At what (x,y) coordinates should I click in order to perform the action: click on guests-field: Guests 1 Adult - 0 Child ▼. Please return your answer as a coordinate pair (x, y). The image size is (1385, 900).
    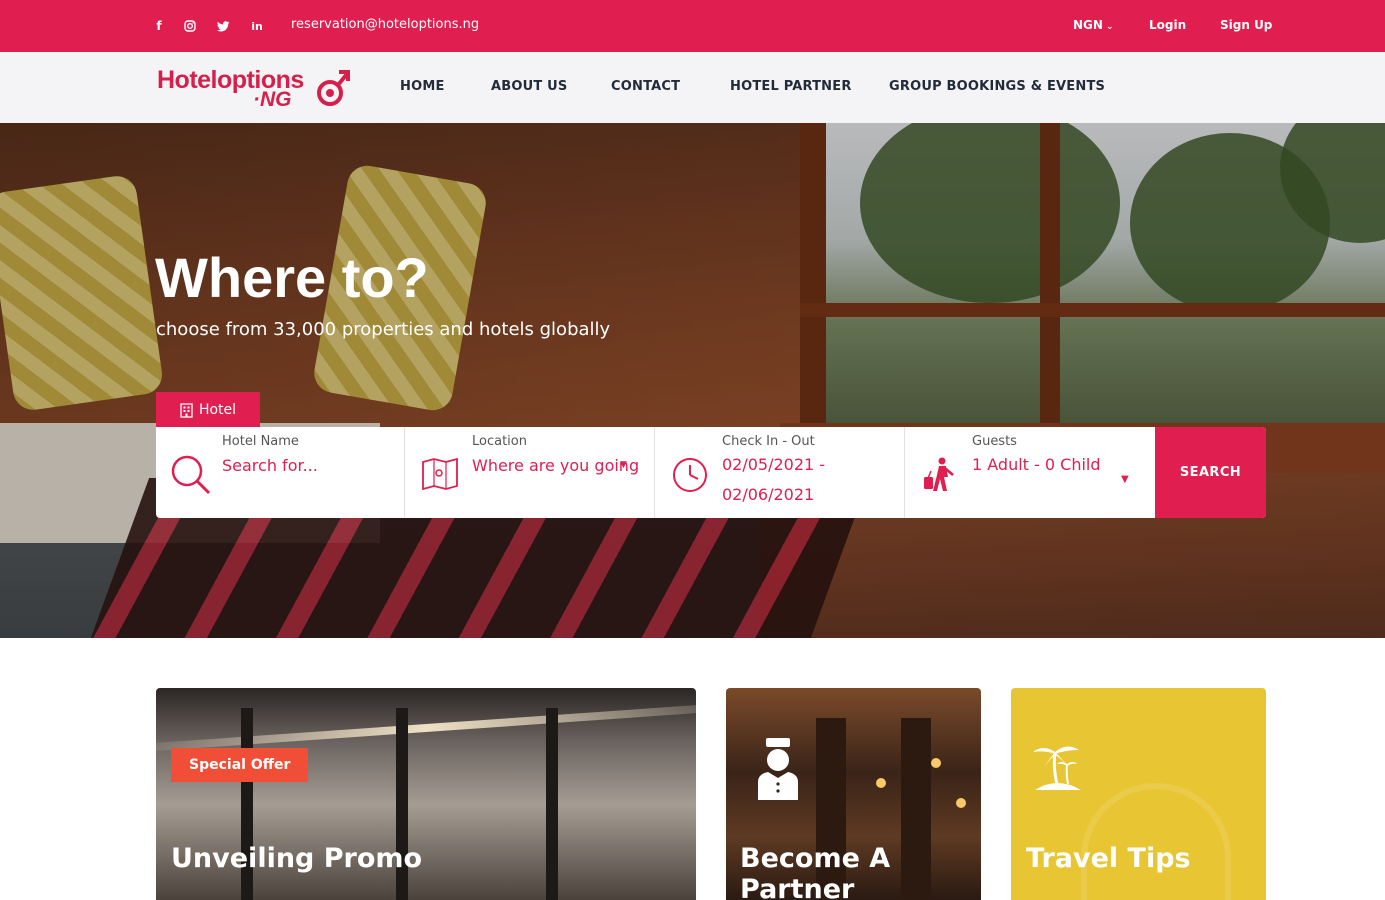
    Looking at the image, I should click on (1030, 472).